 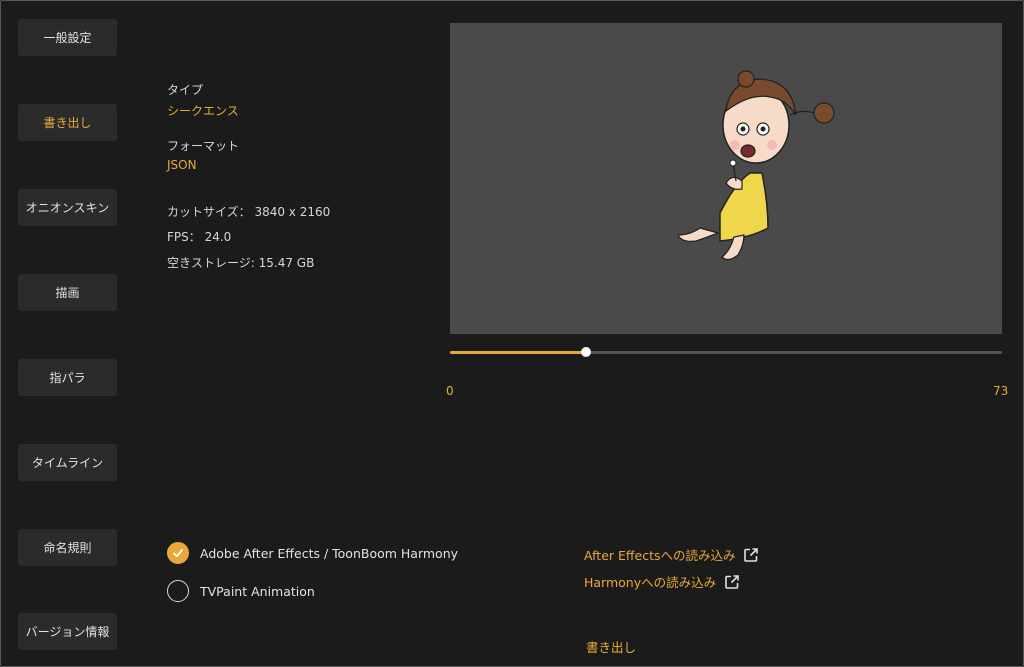 What do you see at coordinates (450, 391) in the screenshot?
I see `timeline-min-label: 0` at bounding box center [450, 391].